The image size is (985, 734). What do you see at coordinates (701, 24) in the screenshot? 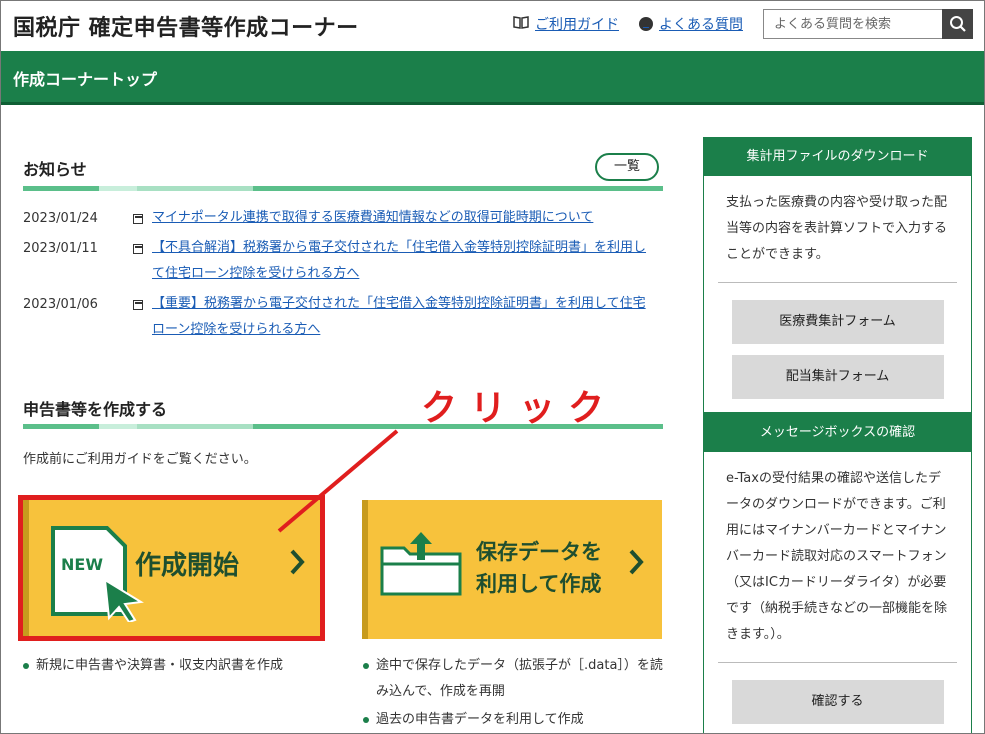
I see `faq-link-label: よくある質問` at bounding box center [701, 24].